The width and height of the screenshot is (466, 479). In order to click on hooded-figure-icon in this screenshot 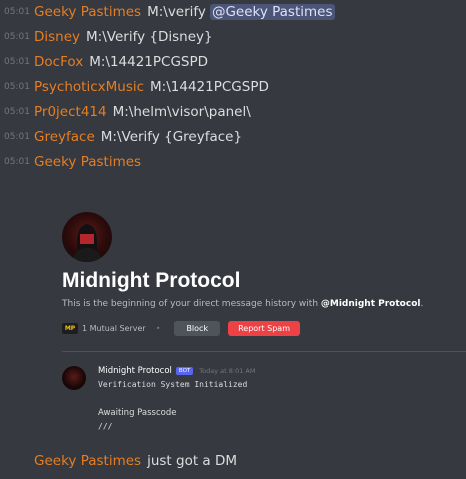, I will do `click(87, 243)`.